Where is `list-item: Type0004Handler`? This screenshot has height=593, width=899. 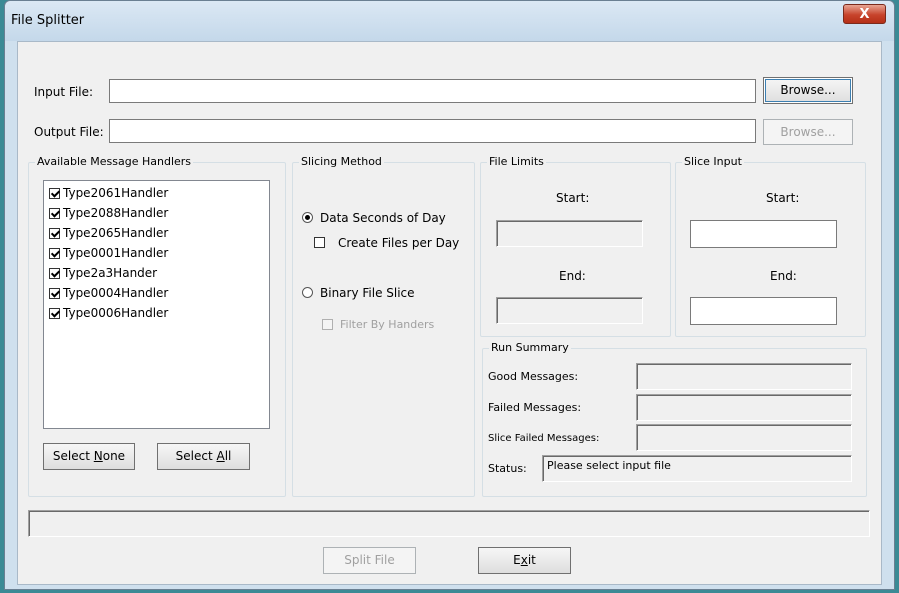 list-item: Type0004Handler is located at coordinates (156, 293).